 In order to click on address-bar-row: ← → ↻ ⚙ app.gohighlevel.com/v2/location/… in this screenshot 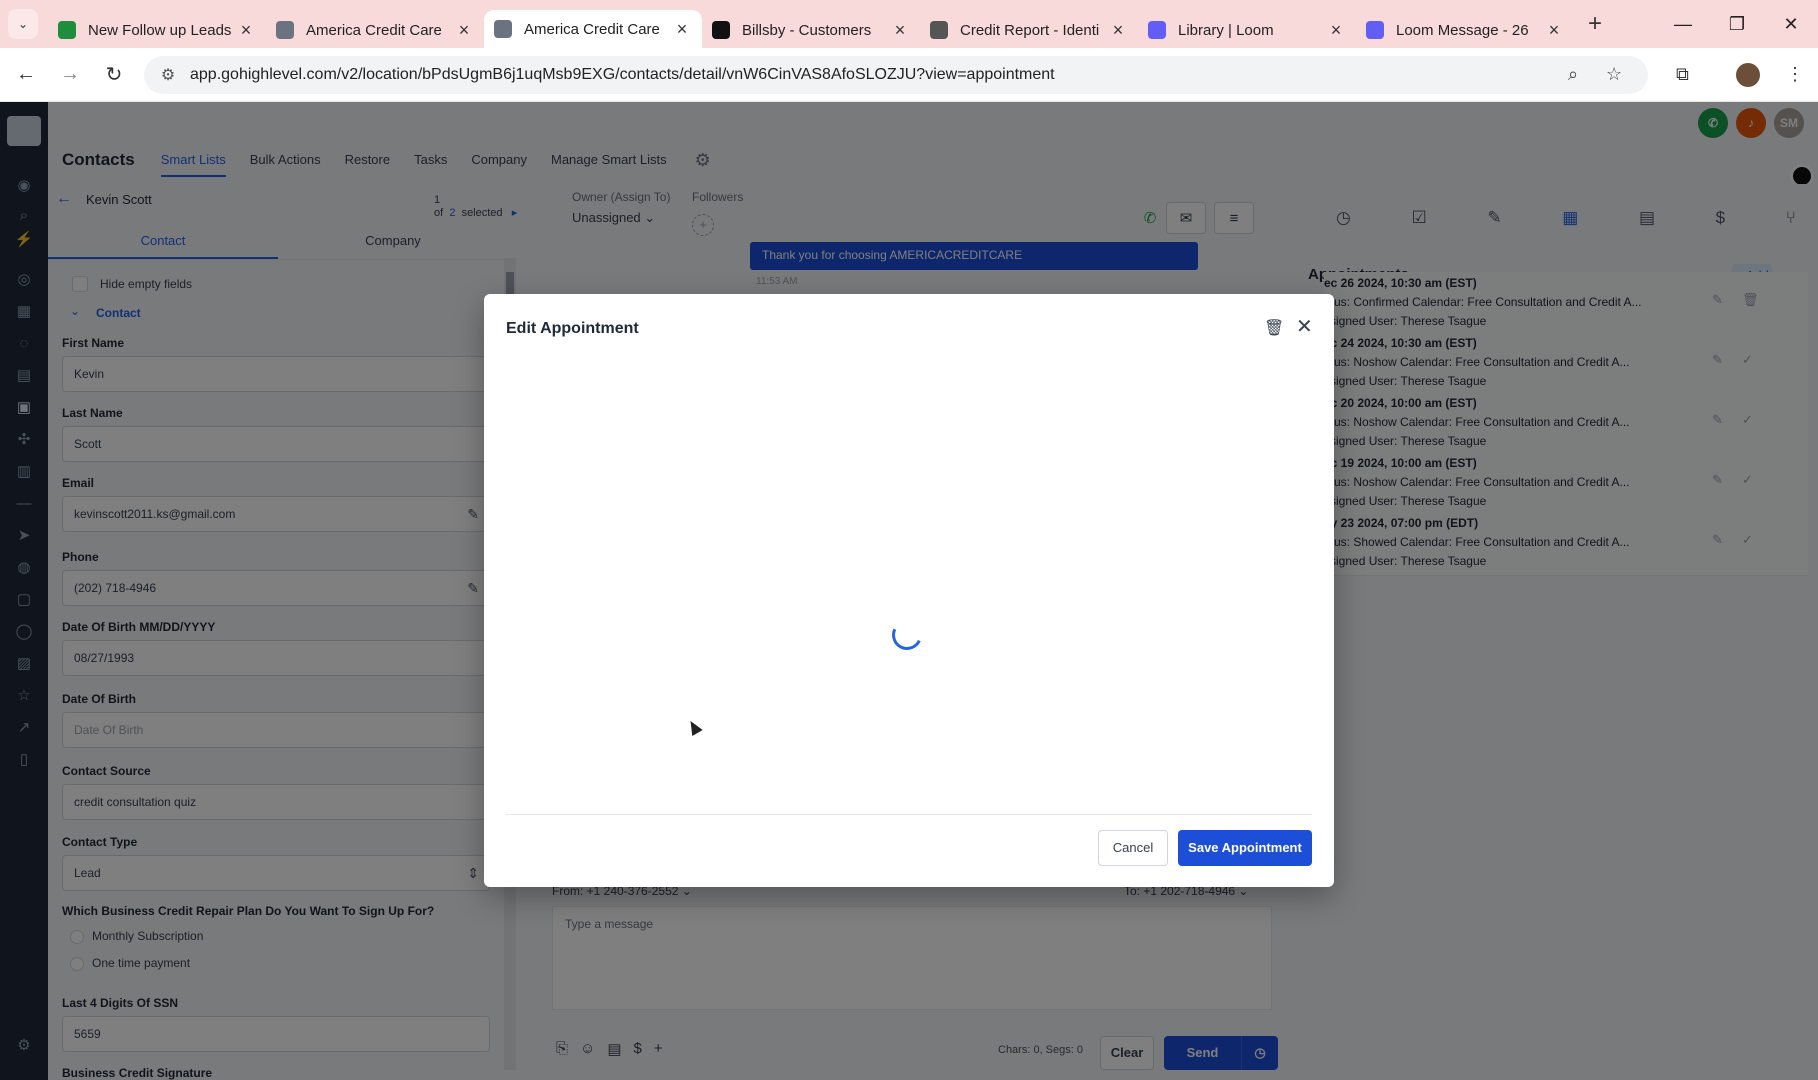, I will do `click(909, 75)`.